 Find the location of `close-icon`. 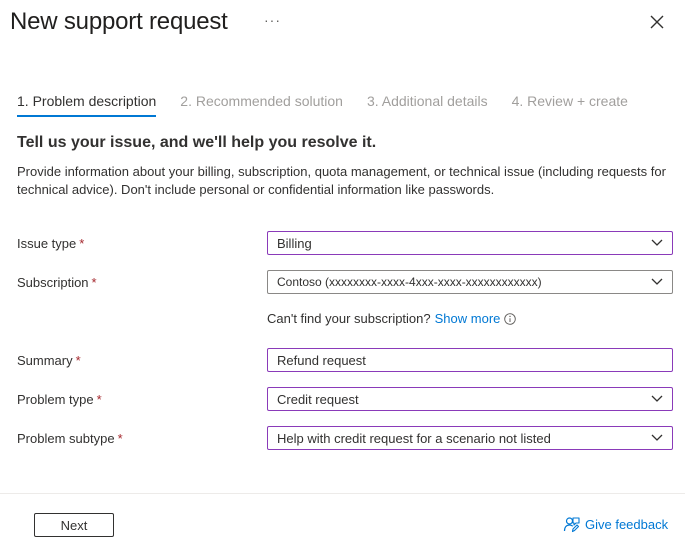

close-icon is located at coordinates (657, 22).